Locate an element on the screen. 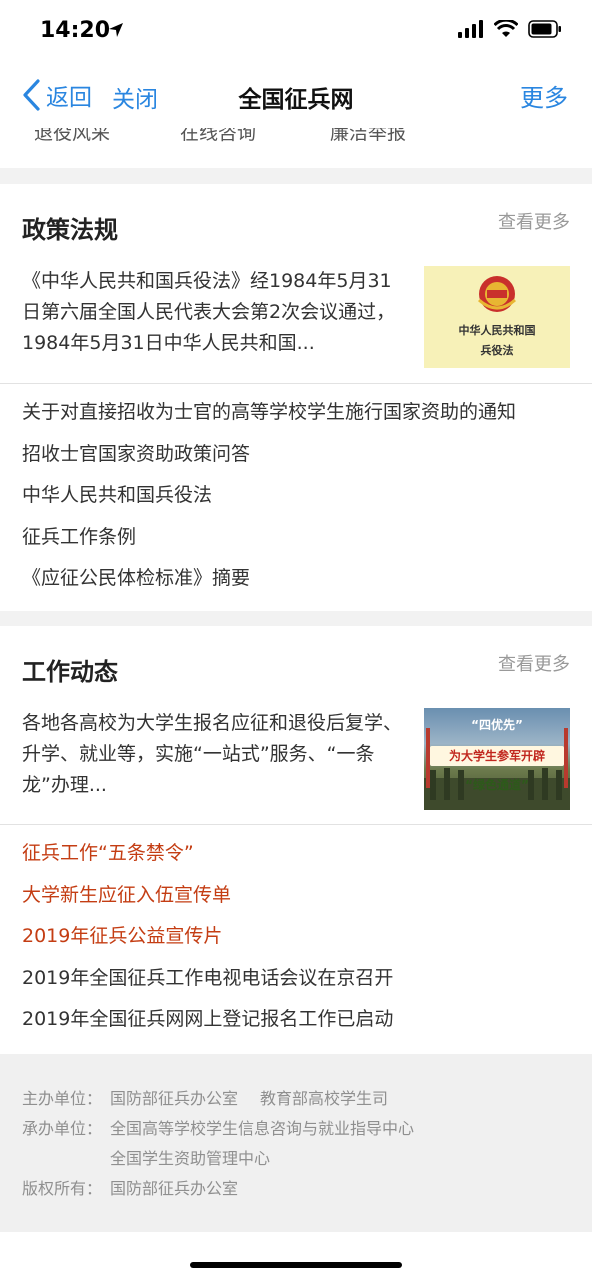 This screenshot has width=592, height=1280. work-more-link: 查看更多 is located at coordinates (534, 663).